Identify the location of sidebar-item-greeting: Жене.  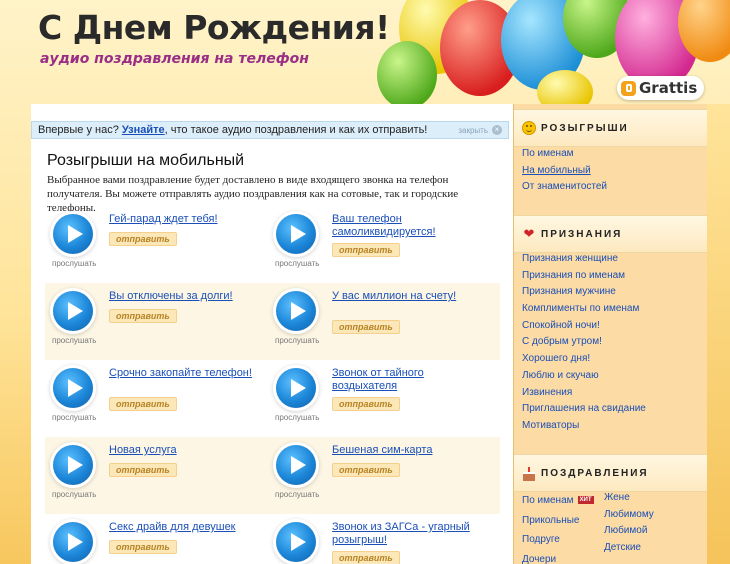
(629, 498).